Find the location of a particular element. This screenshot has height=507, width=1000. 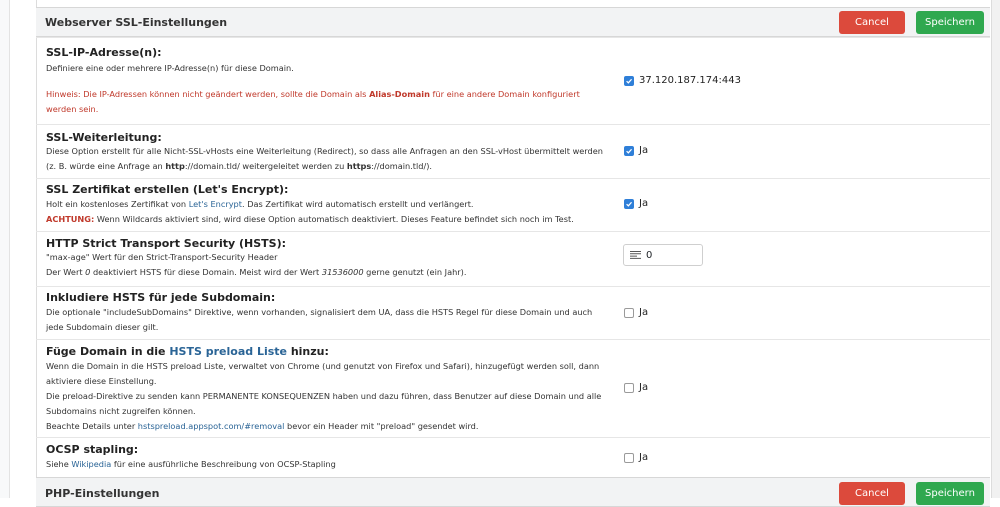

ssl-ip-checkbox: 37.120.187.174:443 is located at coordinates (682, 80).